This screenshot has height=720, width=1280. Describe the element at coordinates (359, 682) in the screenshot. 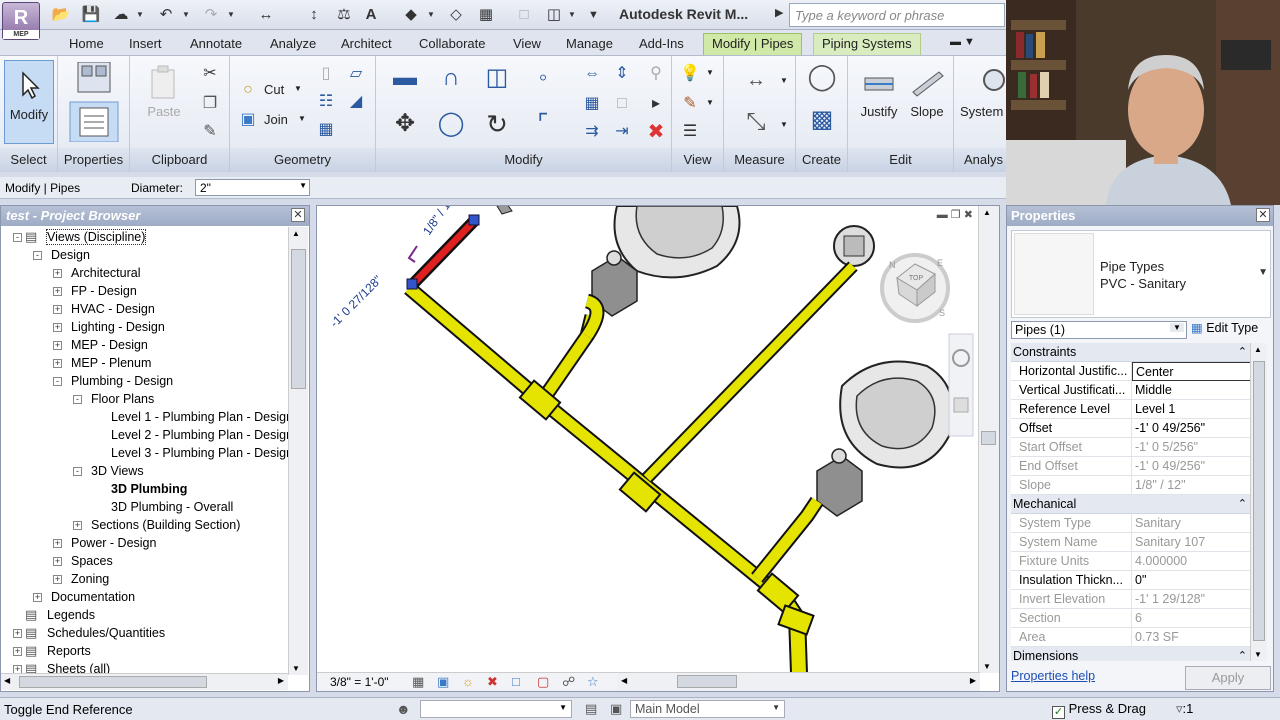

I see `view-scale: 3/8" = 1'-0"` at that location.